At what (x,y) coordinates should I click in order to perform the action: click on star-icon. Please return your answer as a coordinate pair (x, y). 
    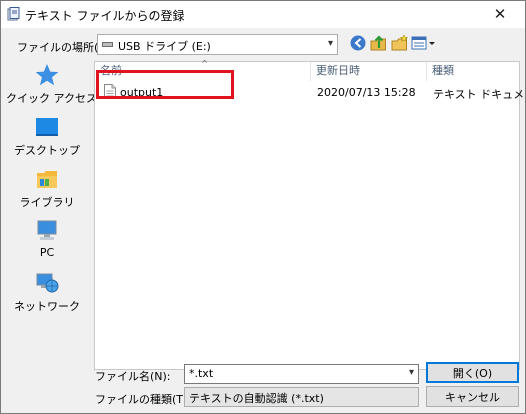
    Looking at the image, I should click on (47, 75).